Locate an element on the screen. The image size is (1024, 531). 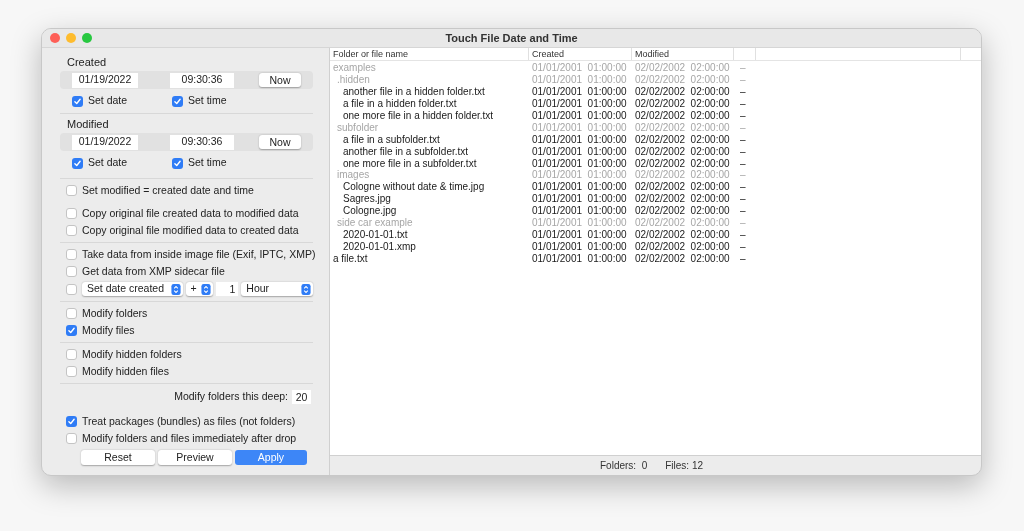
stepper-icon is located at coordinates (206, 289).